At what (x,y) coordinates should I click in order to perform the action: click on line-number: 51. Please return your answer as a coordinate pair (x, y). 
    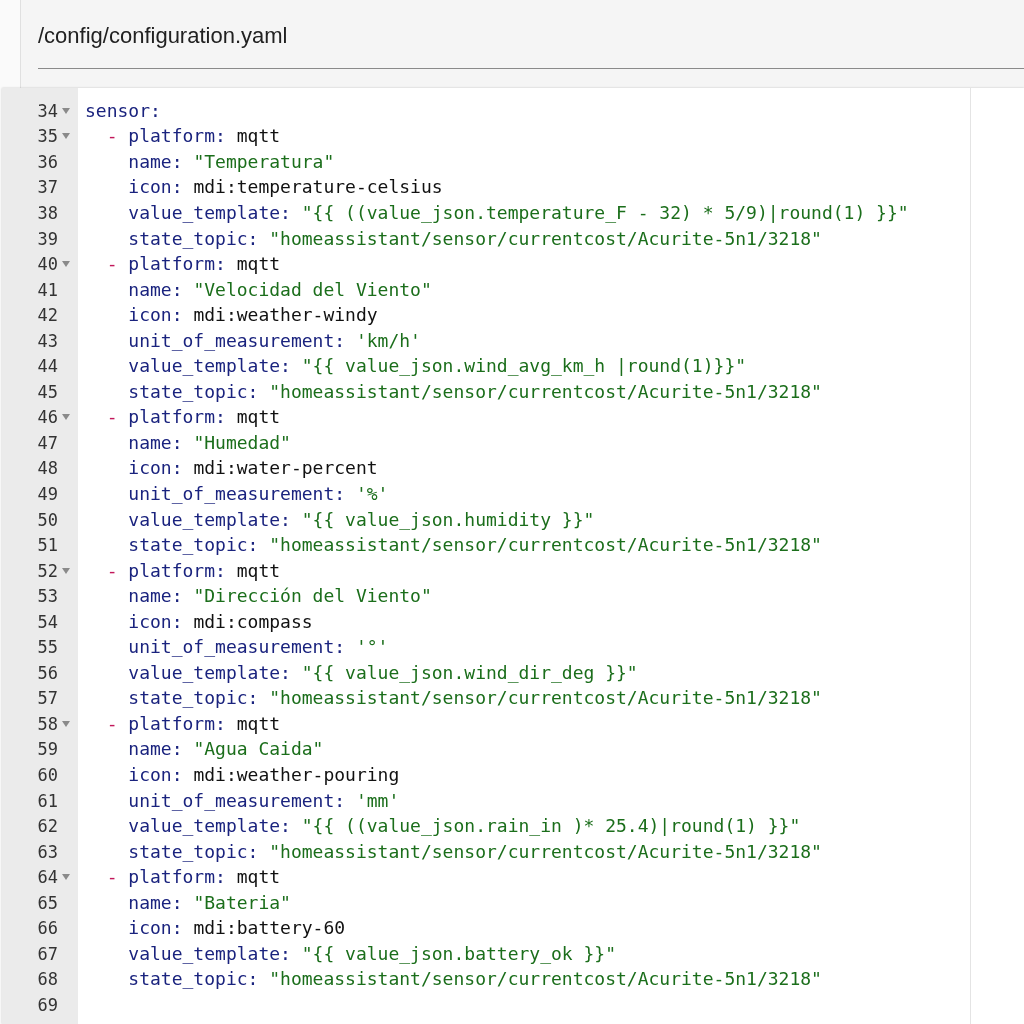
    Looking at the image, I should click on (47, 545).